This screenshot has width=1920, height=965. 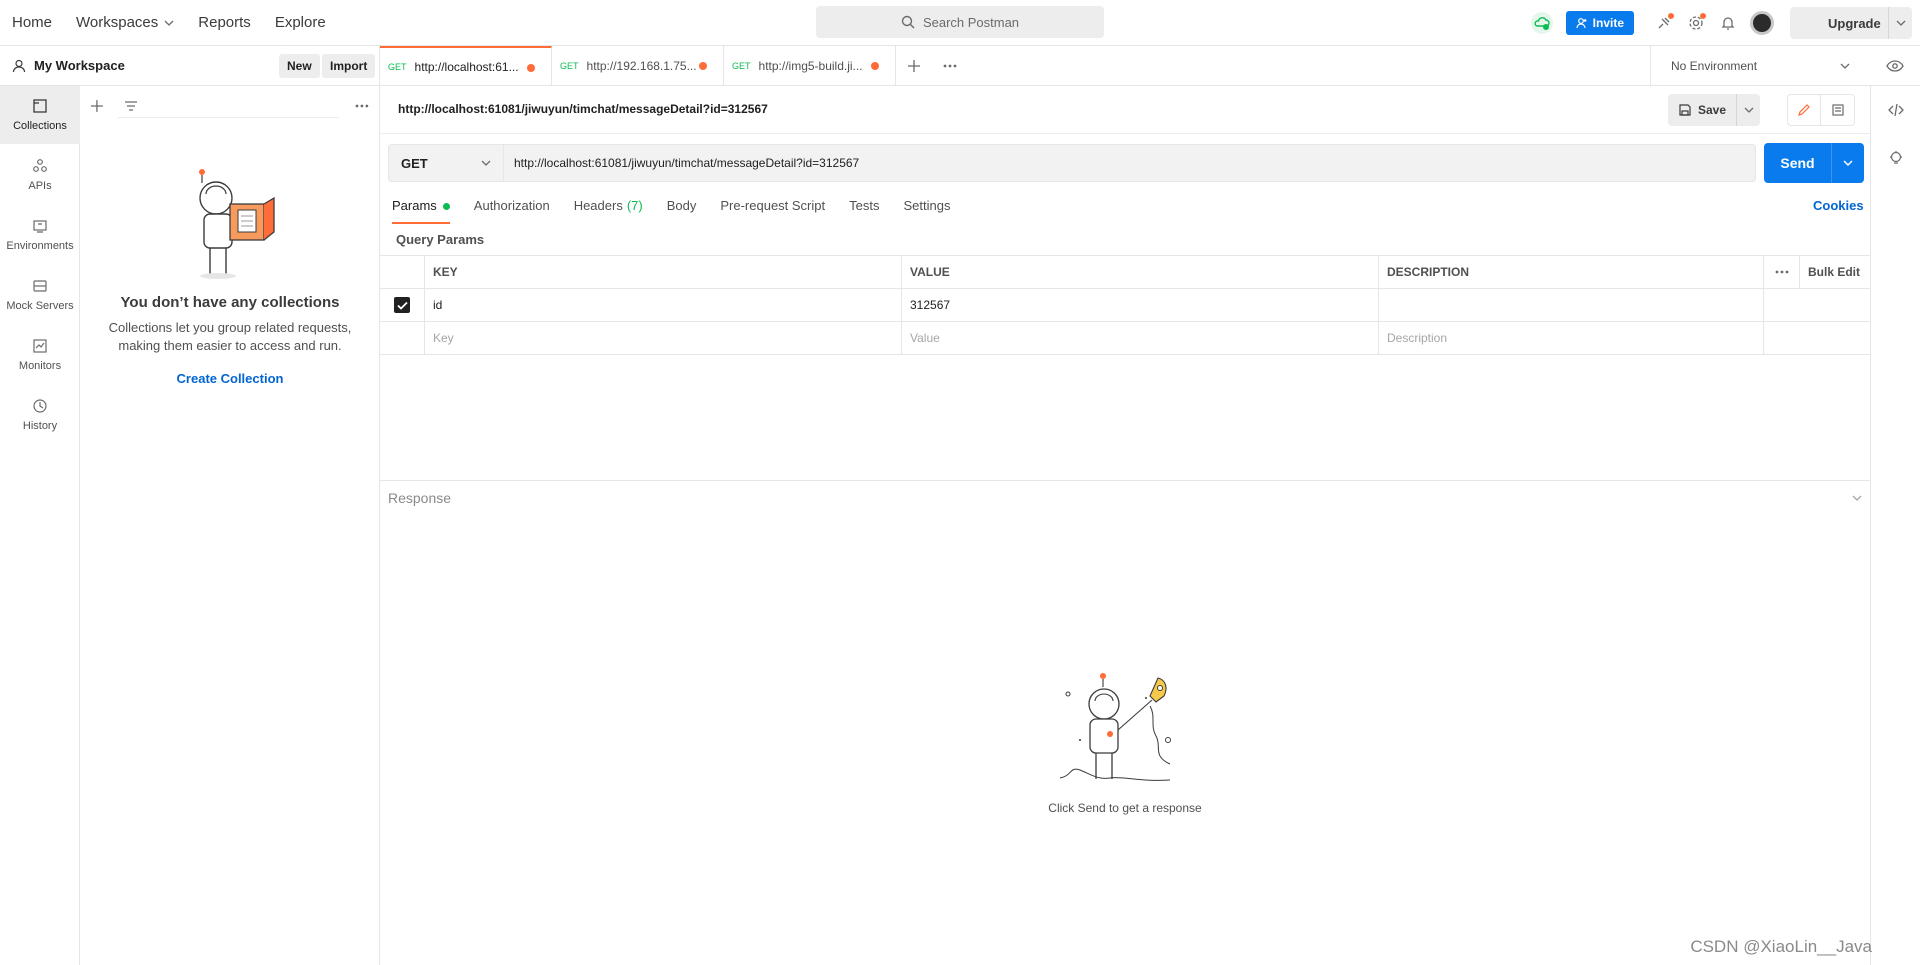 I want to click on astronaut-box-illustration, so click(x=237, y=224).